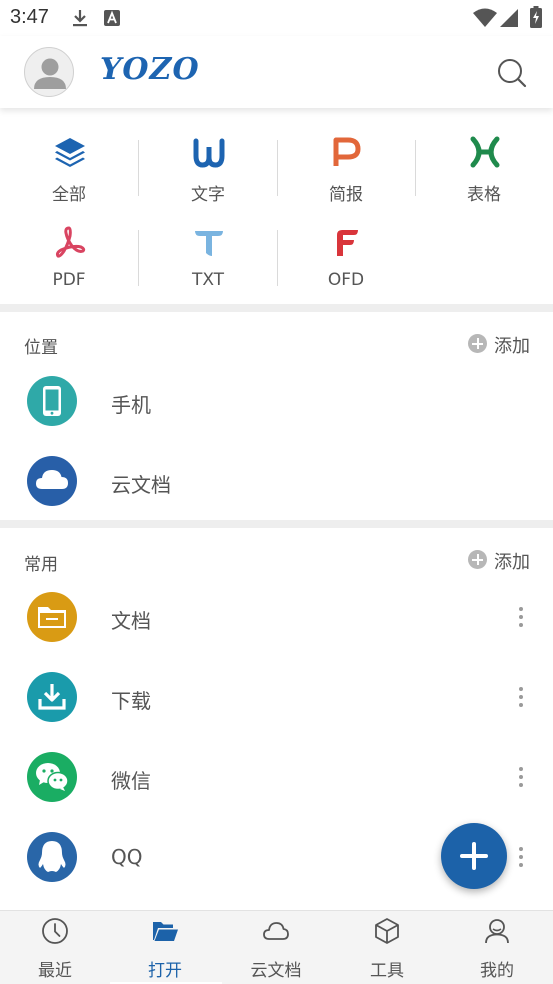 This screenshot has width=553, height=984. I want to click on search-icon, so click(512, 73).